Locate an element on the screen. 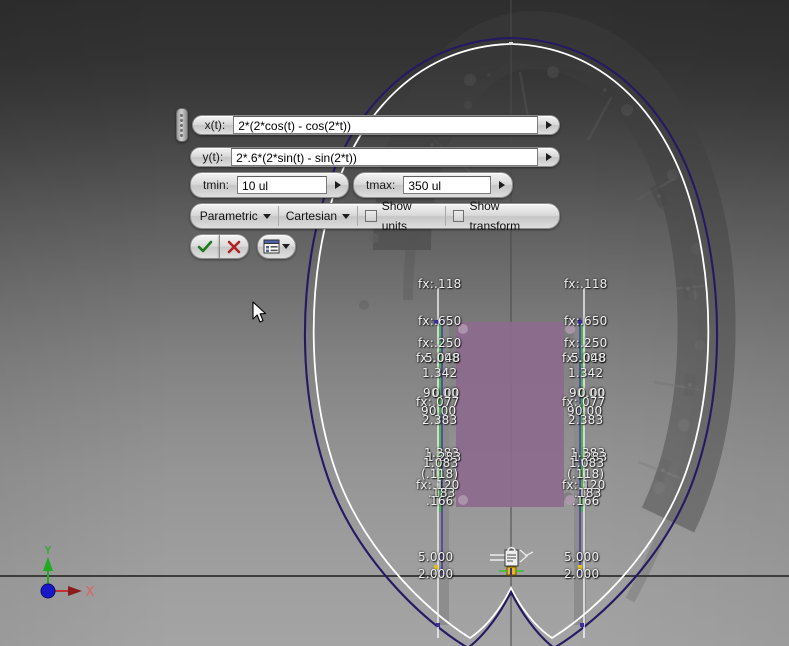  yt-label: y(t): is located at coordinates (213, 157).